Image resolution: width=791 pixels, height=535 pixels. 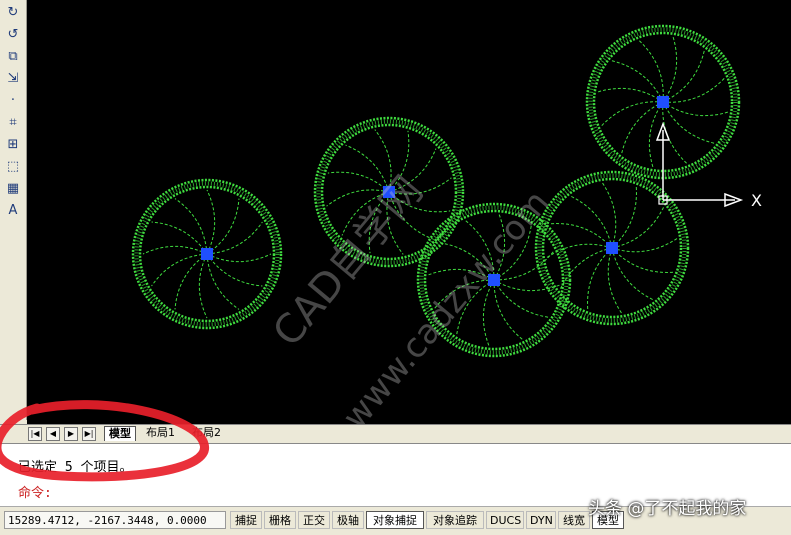 I want to click on coordinate-readout: 15289.4712, -2167.3448, 0.0000, so click(x=115, y=520).